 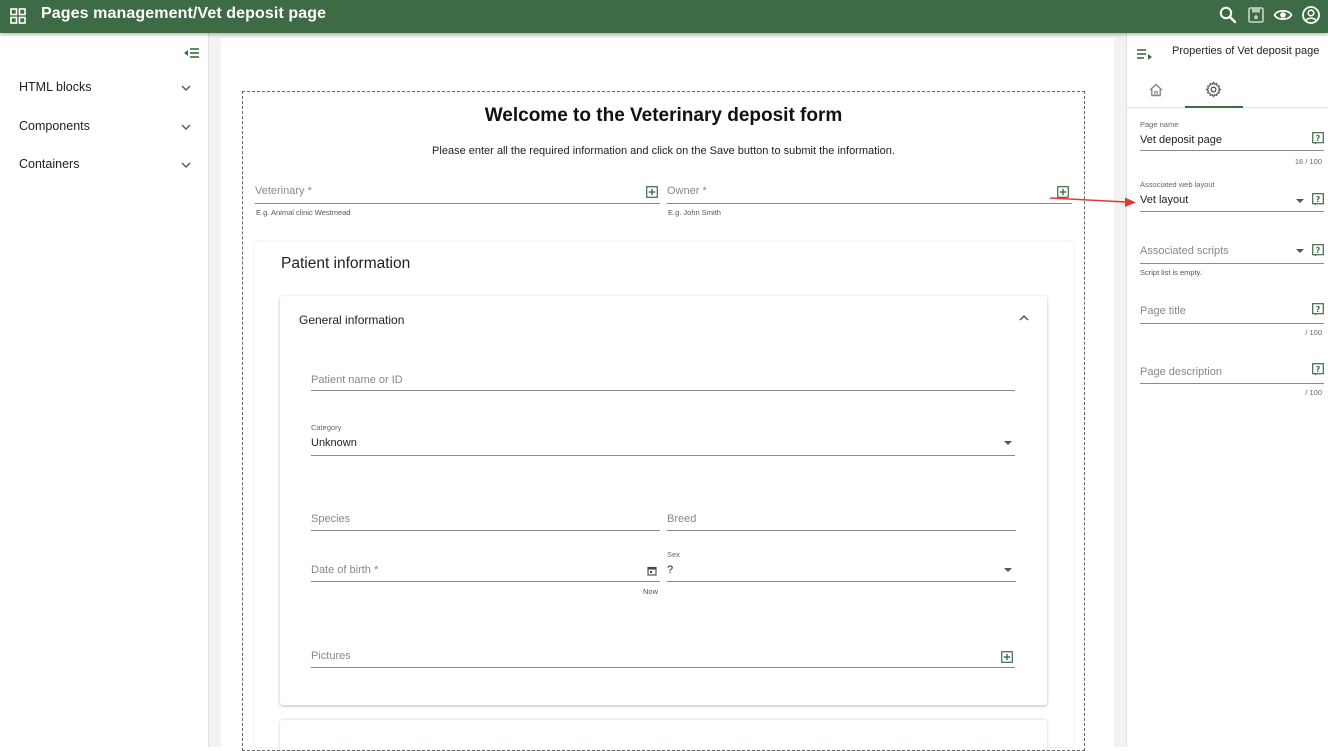 What do you see at coordinates (303, 212) in the screenshot?
I see `veterinary-hint: E.g. Animal clinic Westmead` at bounding box center [303, 212].